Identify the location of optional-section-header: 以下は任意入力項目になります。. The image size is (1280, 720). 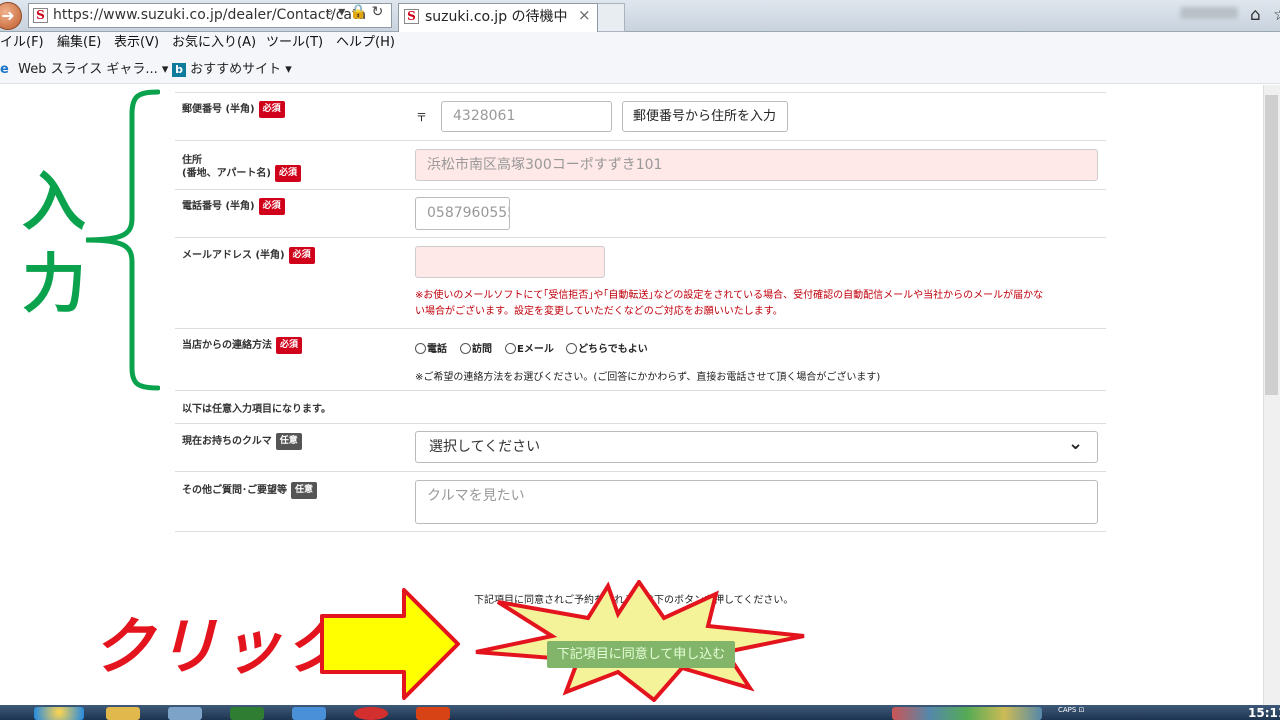
(256, 409).